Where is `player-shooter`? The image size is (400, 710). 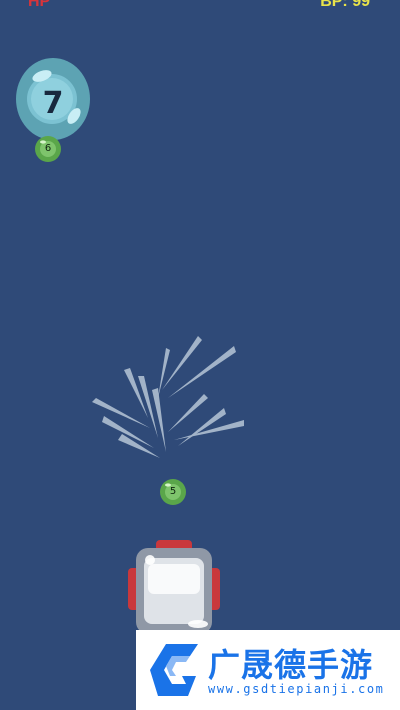 player-shooter is located at coordinates (174, 588).